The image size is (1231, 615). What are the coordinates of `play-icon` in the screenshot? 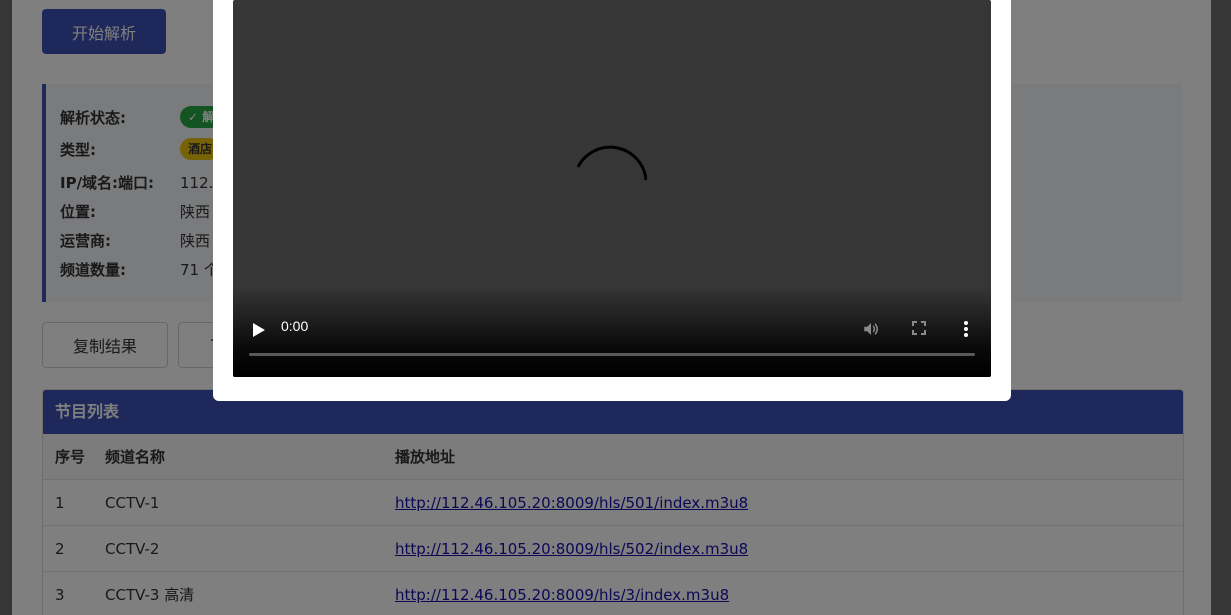 It's located at (259, 330).